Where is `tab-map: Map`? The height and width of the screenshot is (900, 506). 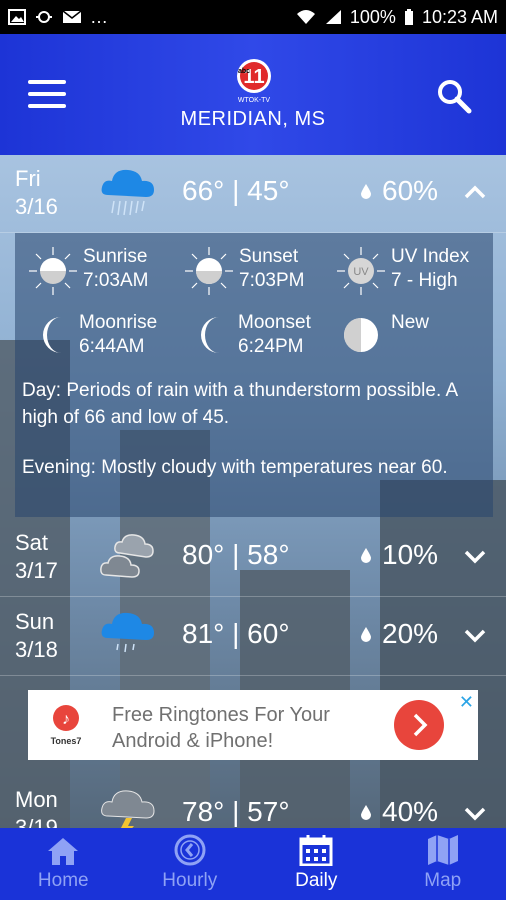 tab-map: Map is located at coordinates (443, 864).